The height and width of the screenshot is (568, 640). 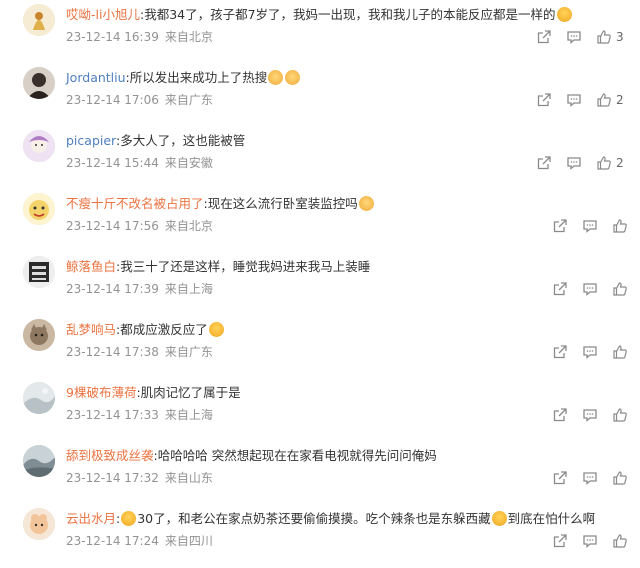 I want to click on comment-text: 所以发出来成功上了热搜, so click(x=198, y=77).